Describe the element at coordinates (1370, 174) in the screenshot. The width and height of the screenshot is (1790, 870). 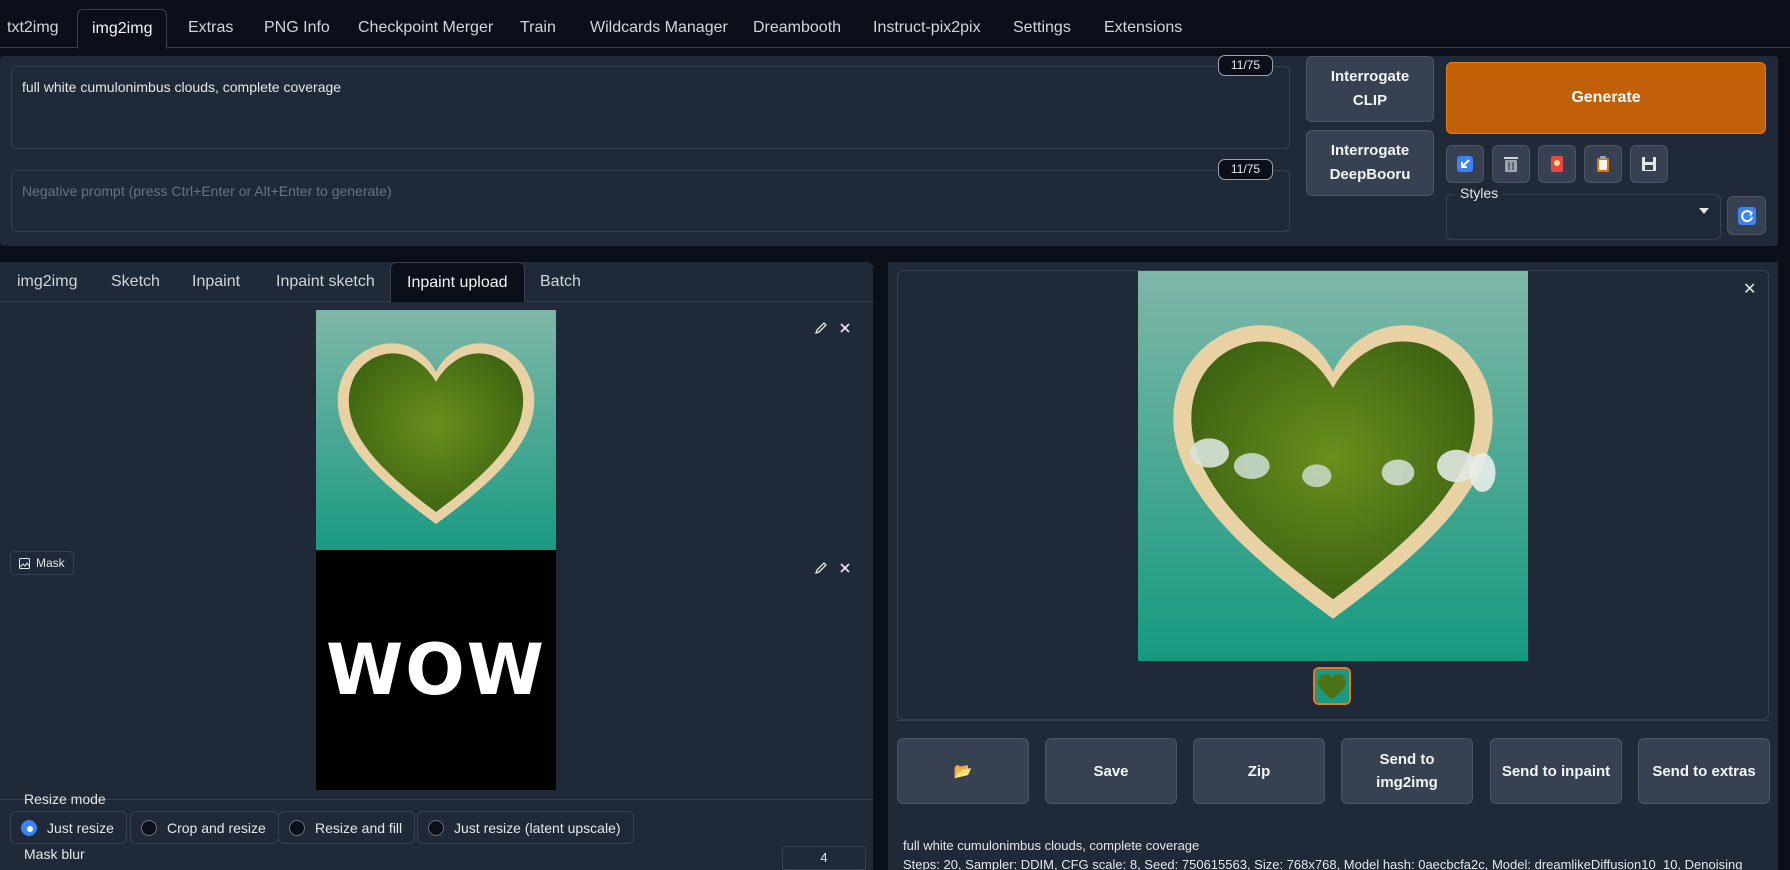
I see `interrogate-deepbooru-label-2: DeepBooru` at that location.